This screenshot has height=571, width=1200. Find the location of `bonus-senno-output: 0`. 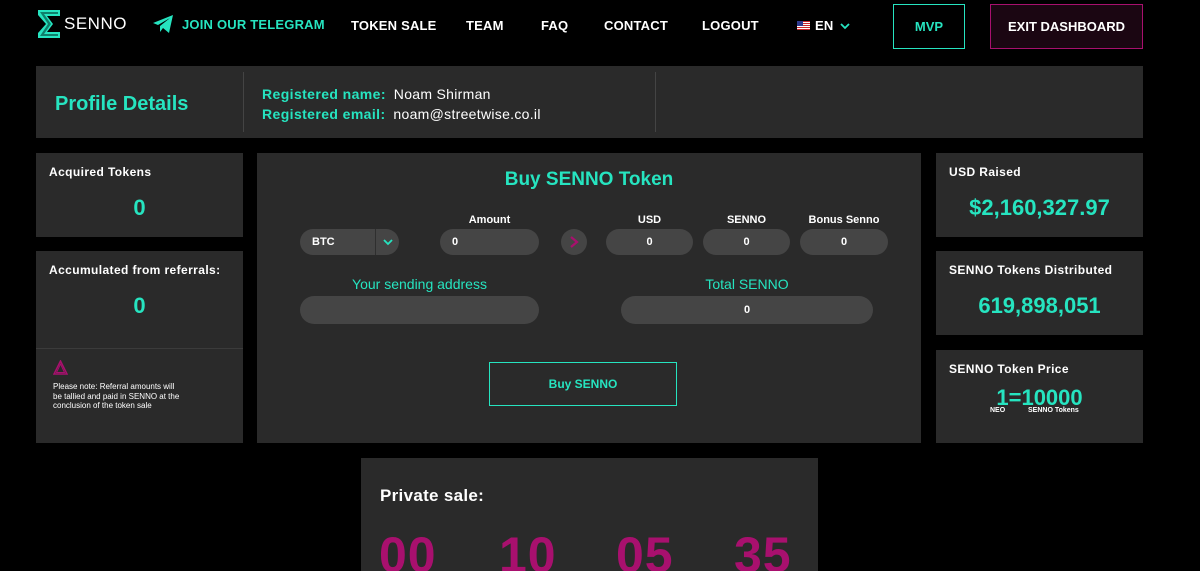

bonus-senno-output: 0 is located at coordinates (844, 242).